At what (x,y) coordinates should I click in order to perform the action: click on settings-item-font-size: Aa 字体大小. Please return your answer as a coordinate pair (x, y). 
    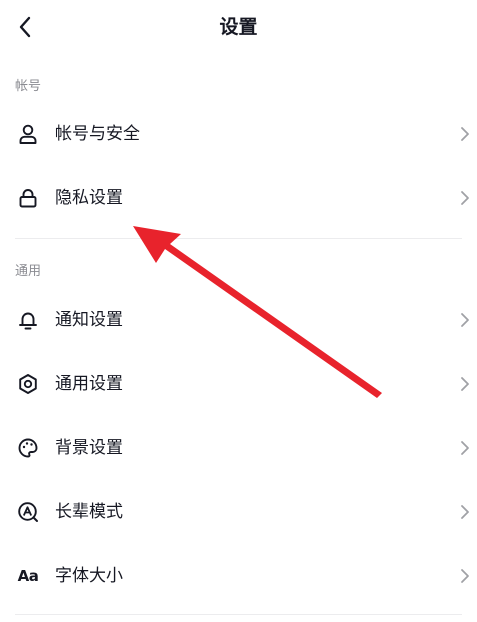
    Looking at the image, I should click on (238, 576).